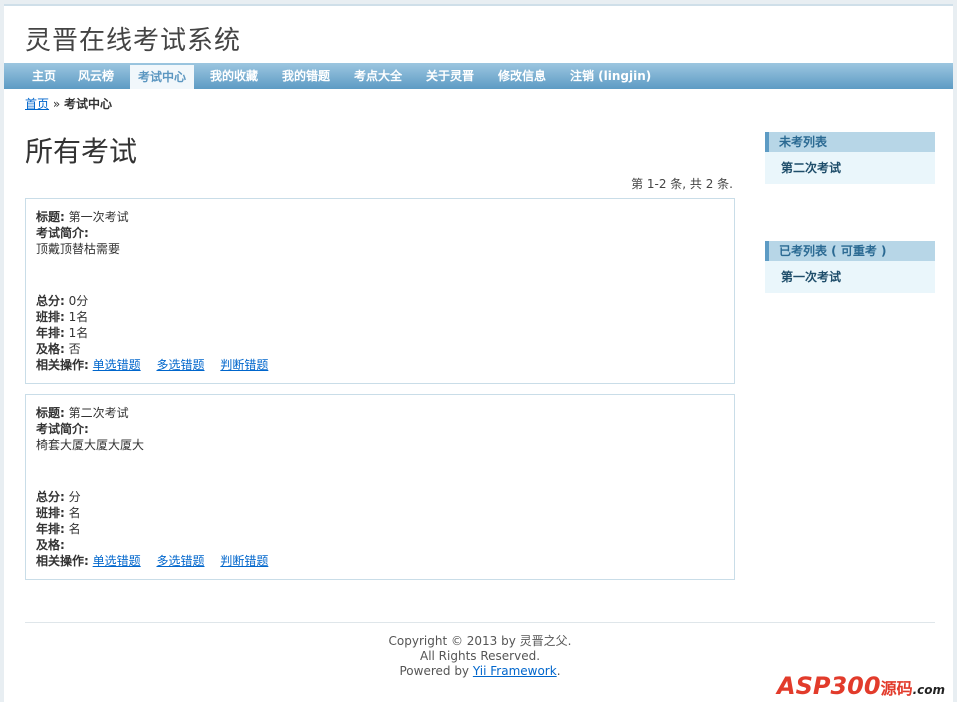 The height and width of the screenshot is (702, 957). Describe the element at coordinates (522, 76) in the screenshot. I see `nav-edit-profile: 修改信息` at that location.